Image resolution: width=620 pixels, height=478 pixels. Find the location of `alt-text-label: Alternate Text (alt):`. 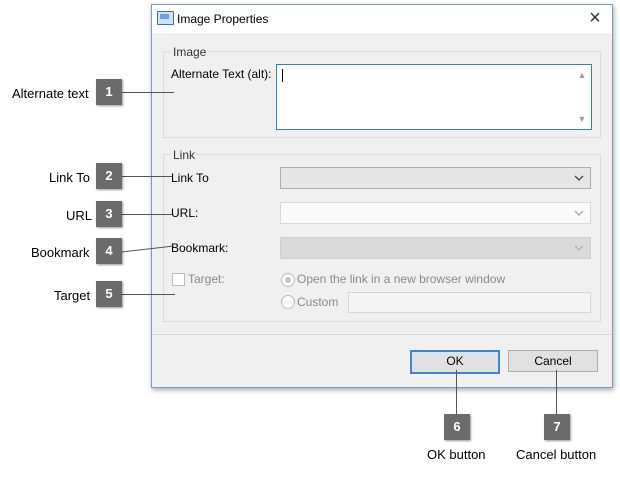

alt-text-label: Alternate Text (alt): is located at coordinates (221, 74).